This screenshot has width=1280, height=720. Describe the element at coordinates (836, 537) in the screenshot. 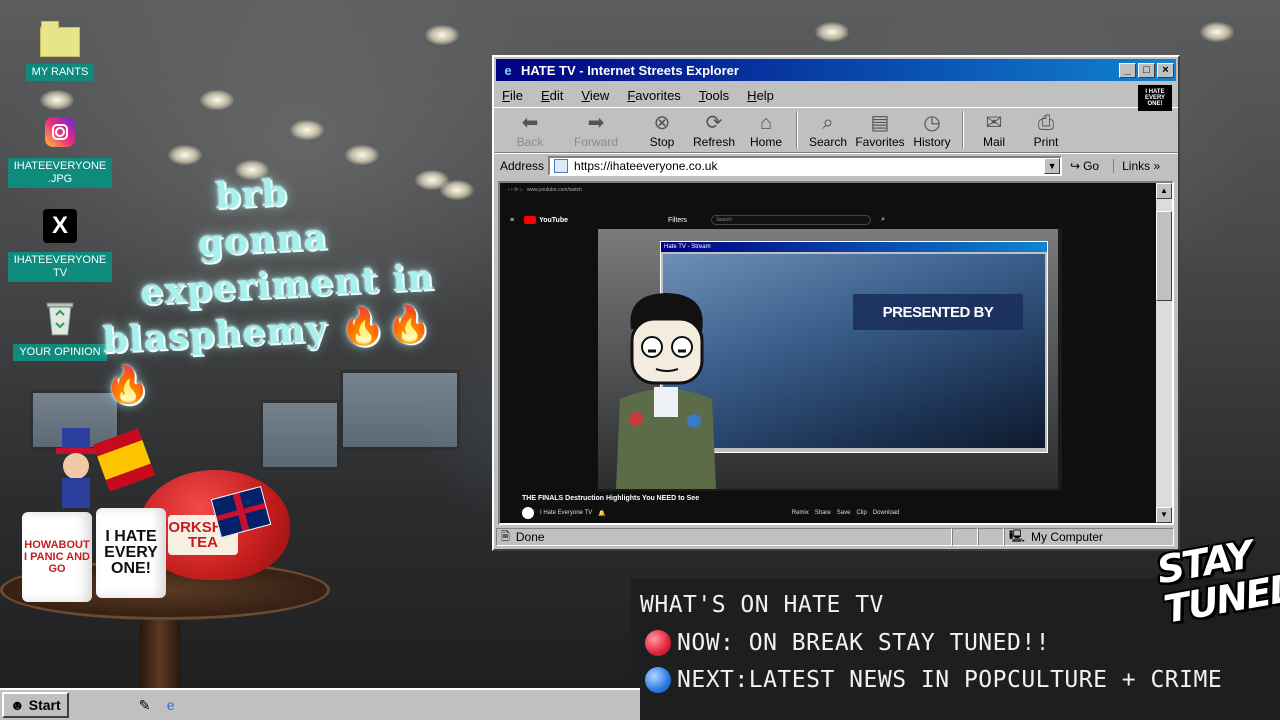

I see `status-bar: 🗎 Done 🖳 My Computer` at that location.